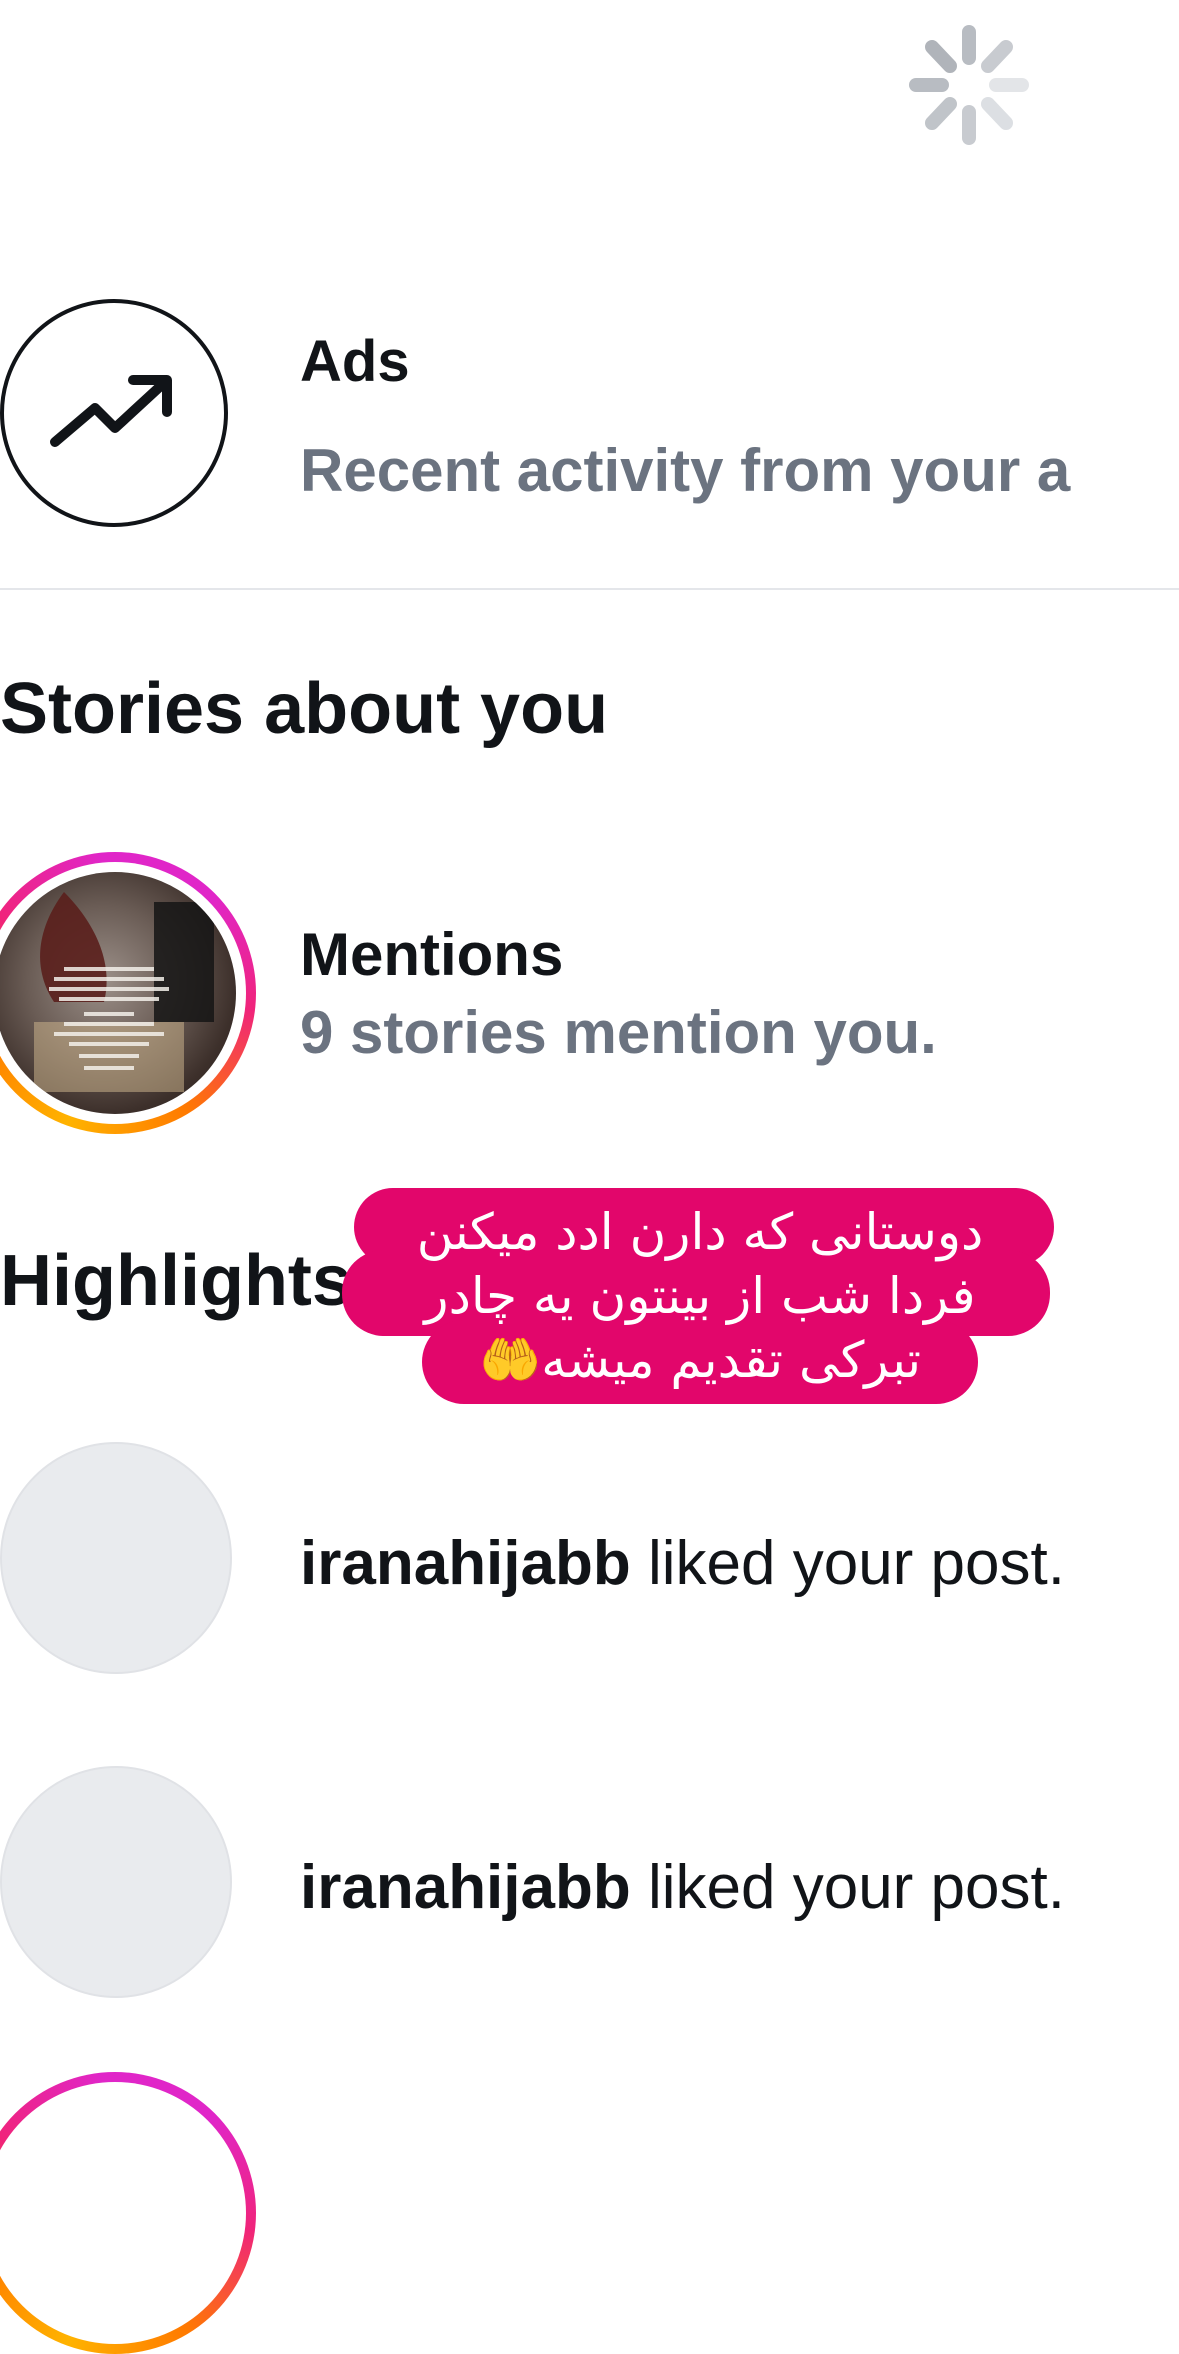 The height and width of the screenshot is (2354, 1179). What do you see at coordinates (176, 1281) in the screenshot?
I see `highlights-section-title: Highlights` at bounding box center [176, 1281].